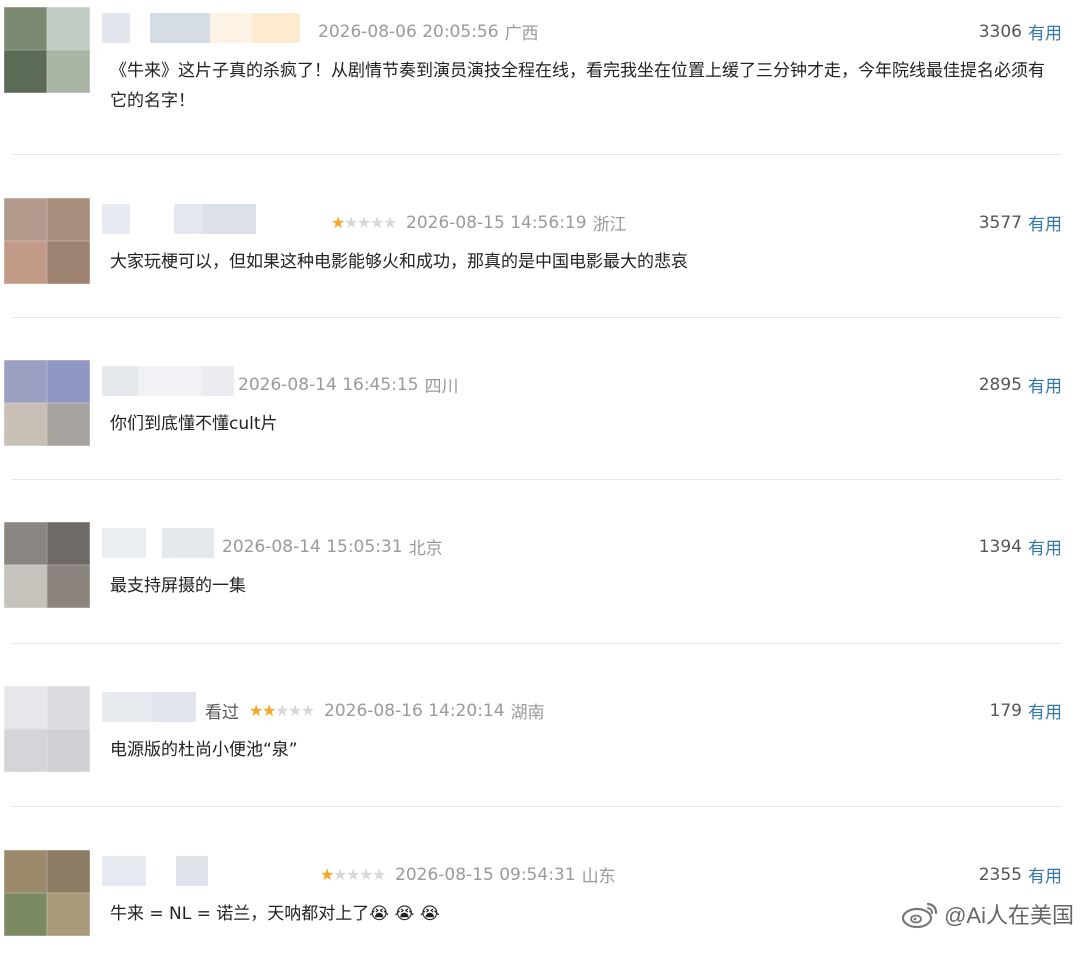  I want to click on vote-count: 2895, so click(1000, 384).